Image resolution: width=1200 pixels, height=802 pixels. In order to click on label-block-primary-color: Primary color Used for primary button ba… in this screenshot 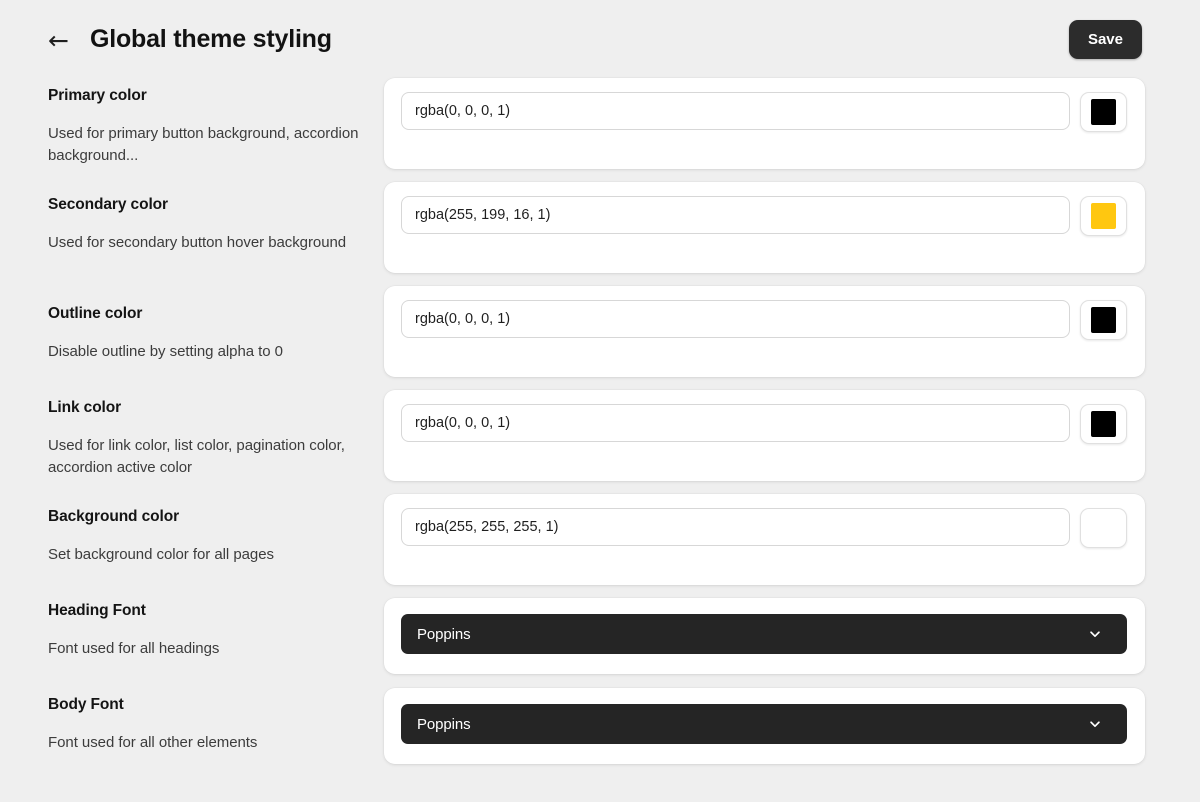, I will do `click(206, 141)`.